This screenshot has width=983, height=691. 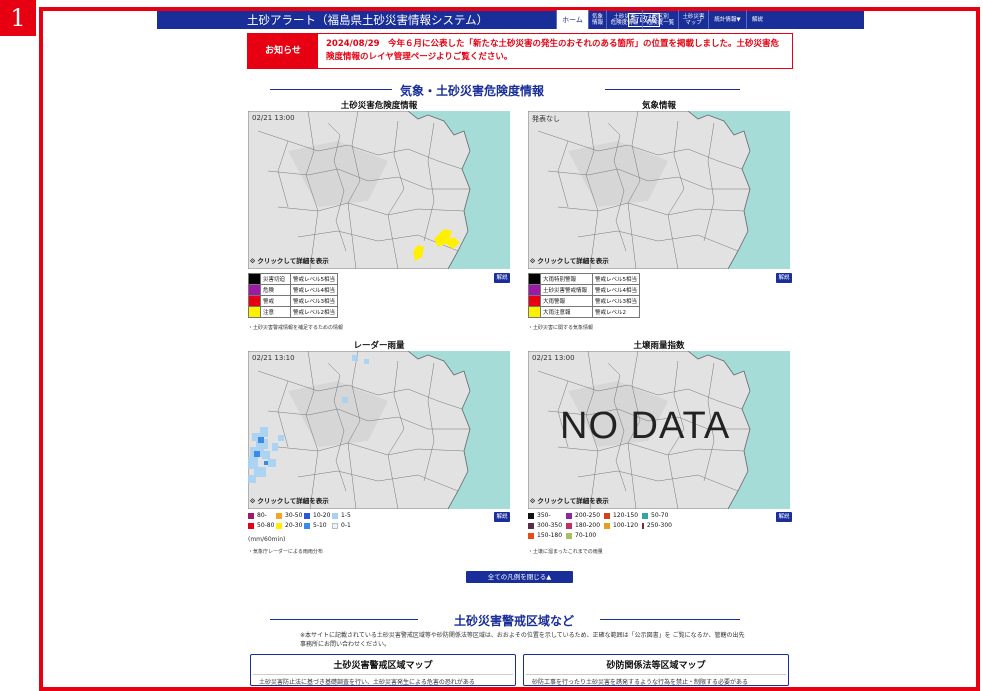 I want to click on nav-item-4: 土砂災害 マップ, so click(x=693, y=19).